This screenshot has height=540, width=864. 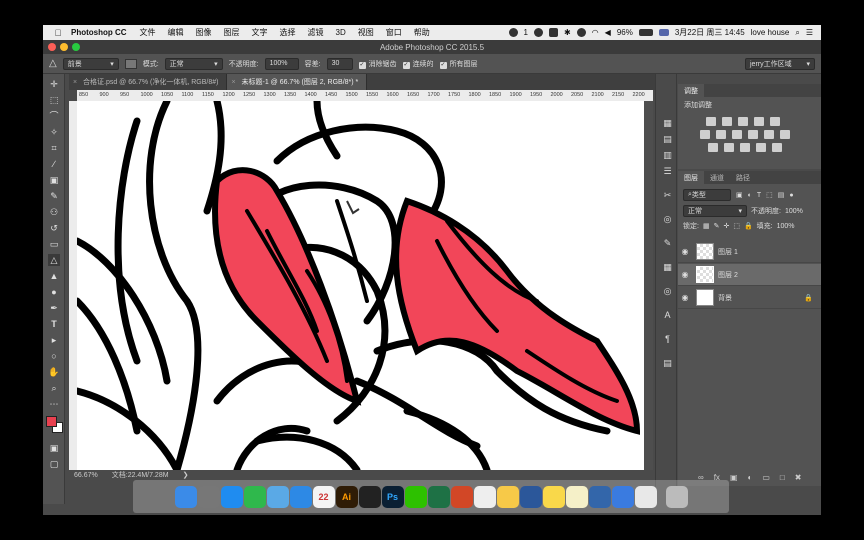 I want to click on swatches-panel-icon: ▤, so click(x=667, y=139).